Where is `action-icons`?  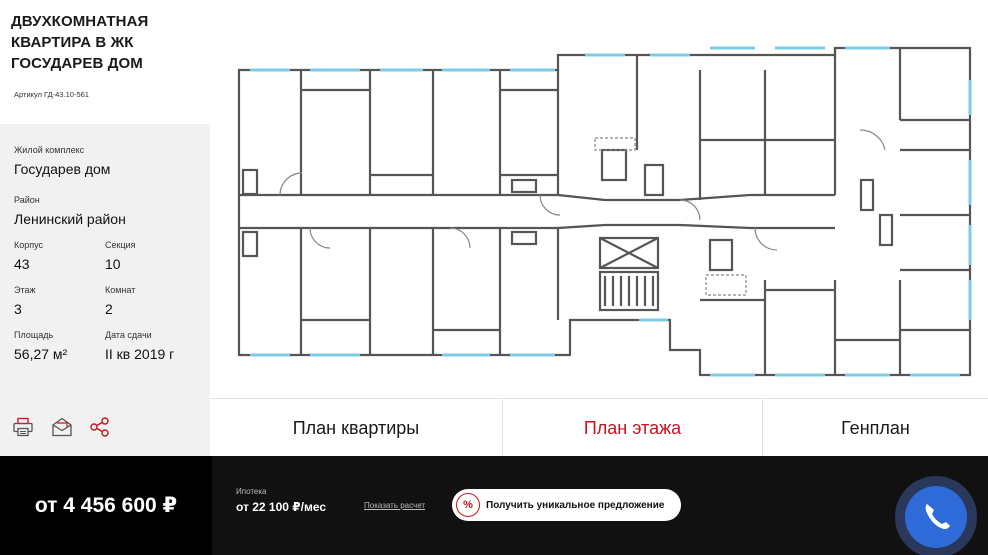
action-icons is located at coordinates (105, 426).